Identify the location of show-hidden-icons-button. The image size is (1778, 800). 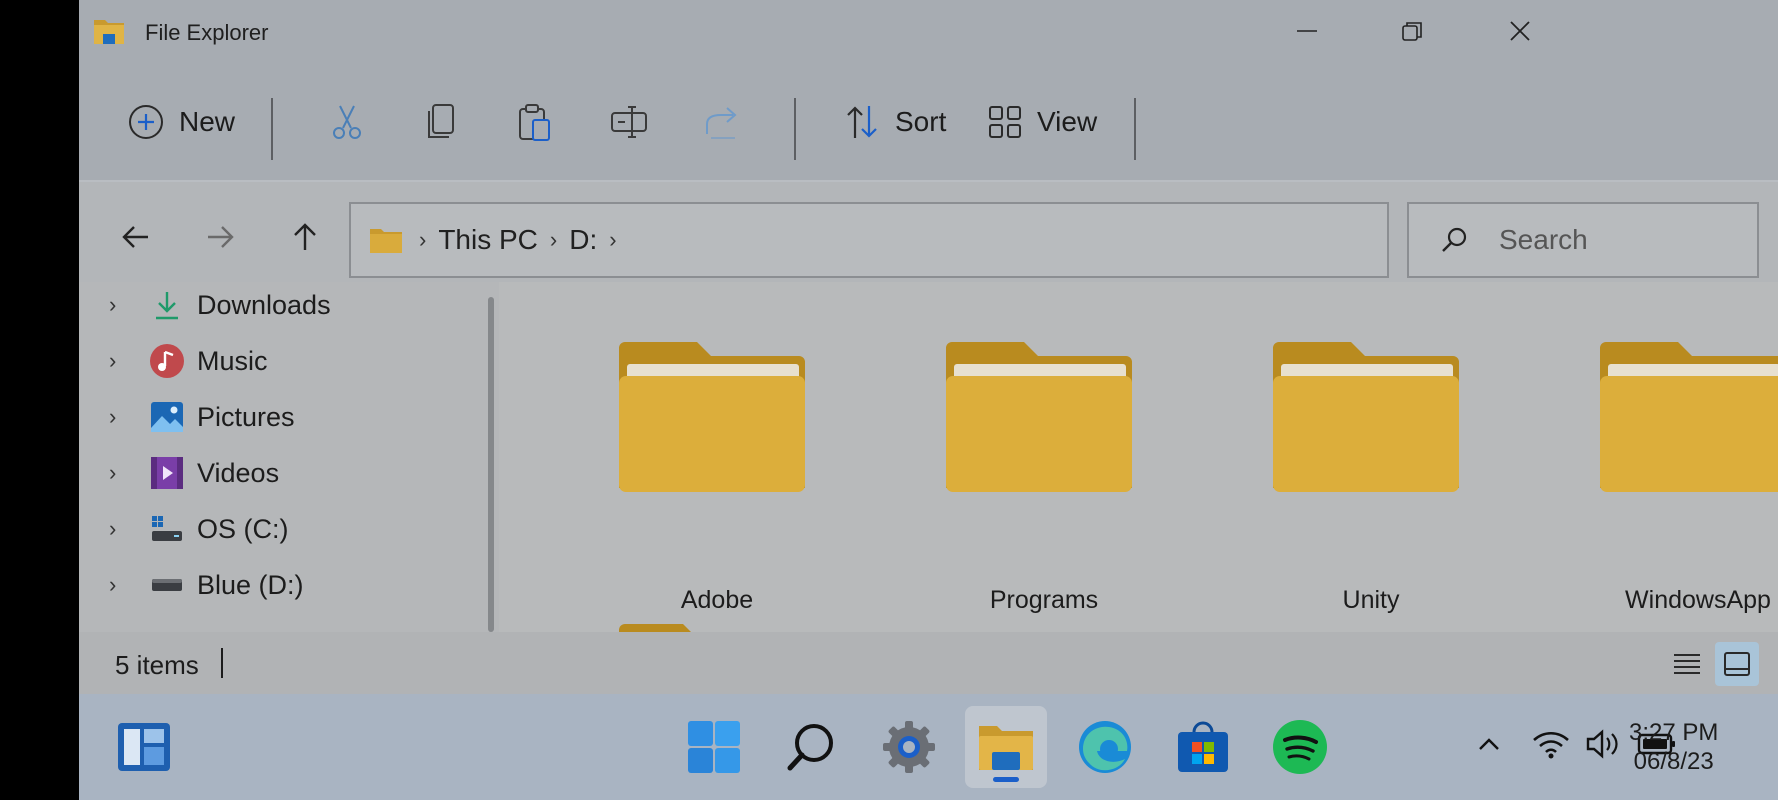
(1489, 744).